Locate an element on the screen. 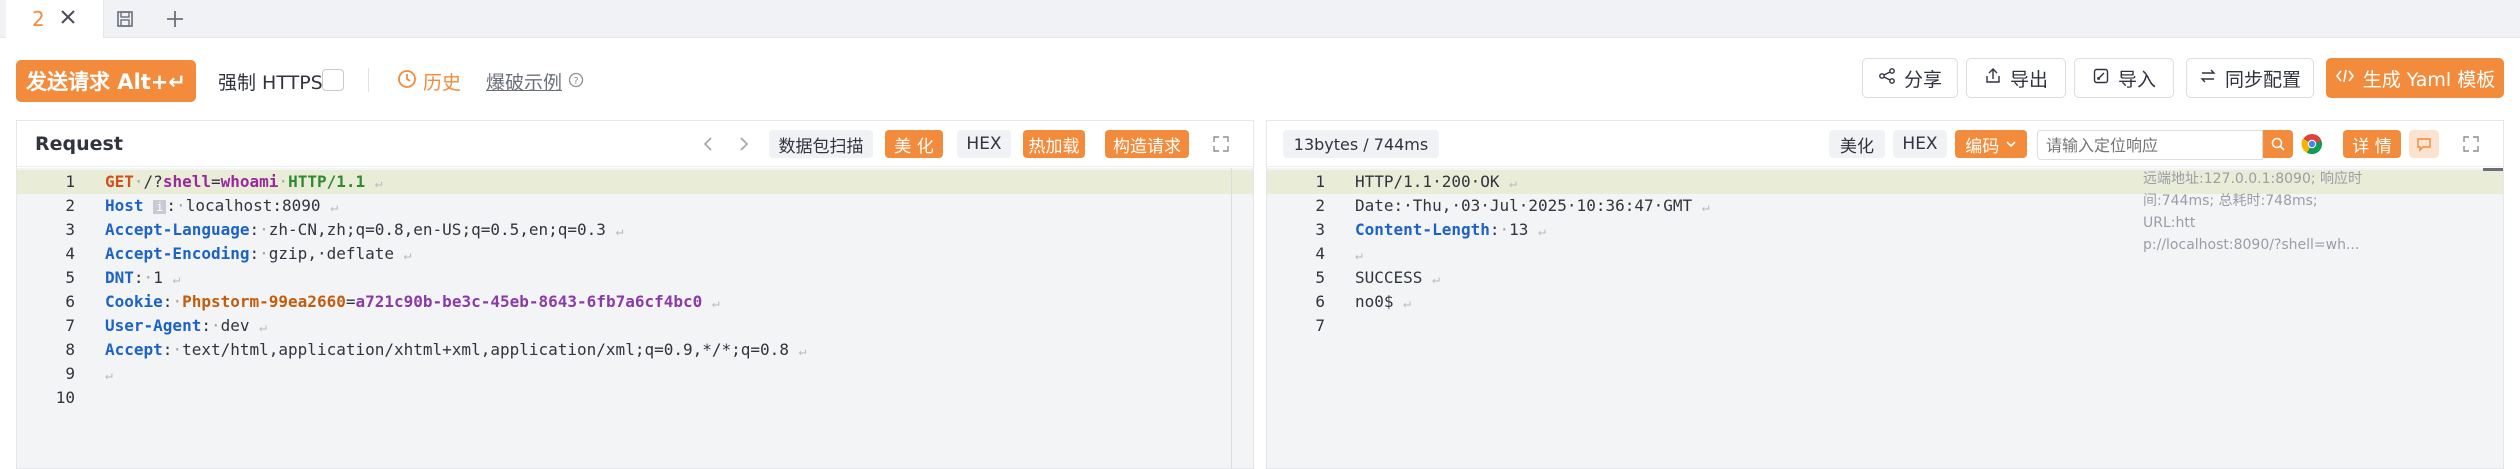 The image size is (2520, 469). add-tab-icon is located at coordinates (175, 19).